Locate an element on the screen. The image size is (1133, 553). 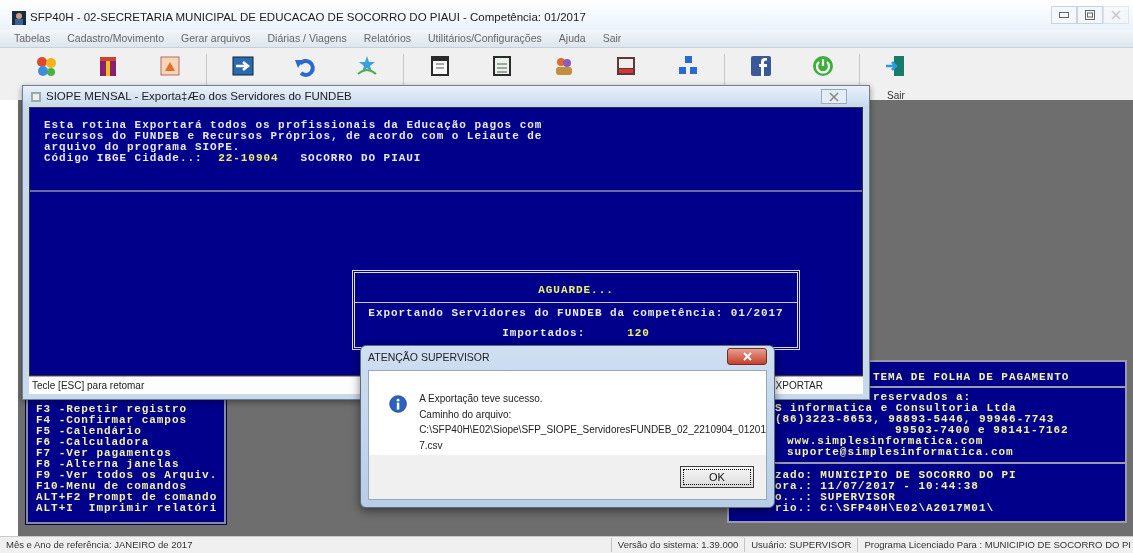
menu-item: Relatórios is located at coordinates (387, 38).